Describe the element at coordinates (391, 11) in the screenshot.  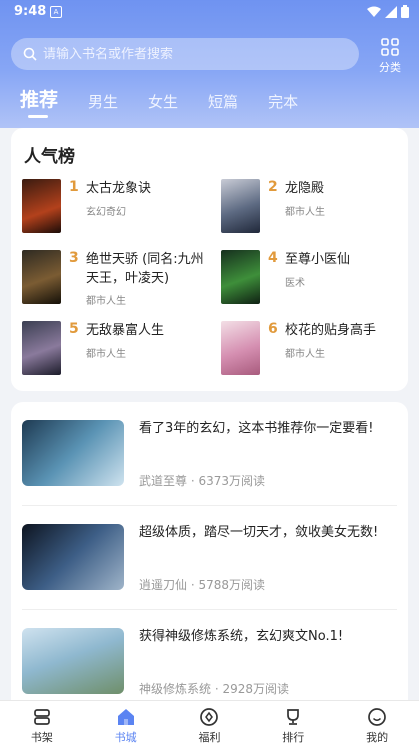
I see `signal-icon` at that location.